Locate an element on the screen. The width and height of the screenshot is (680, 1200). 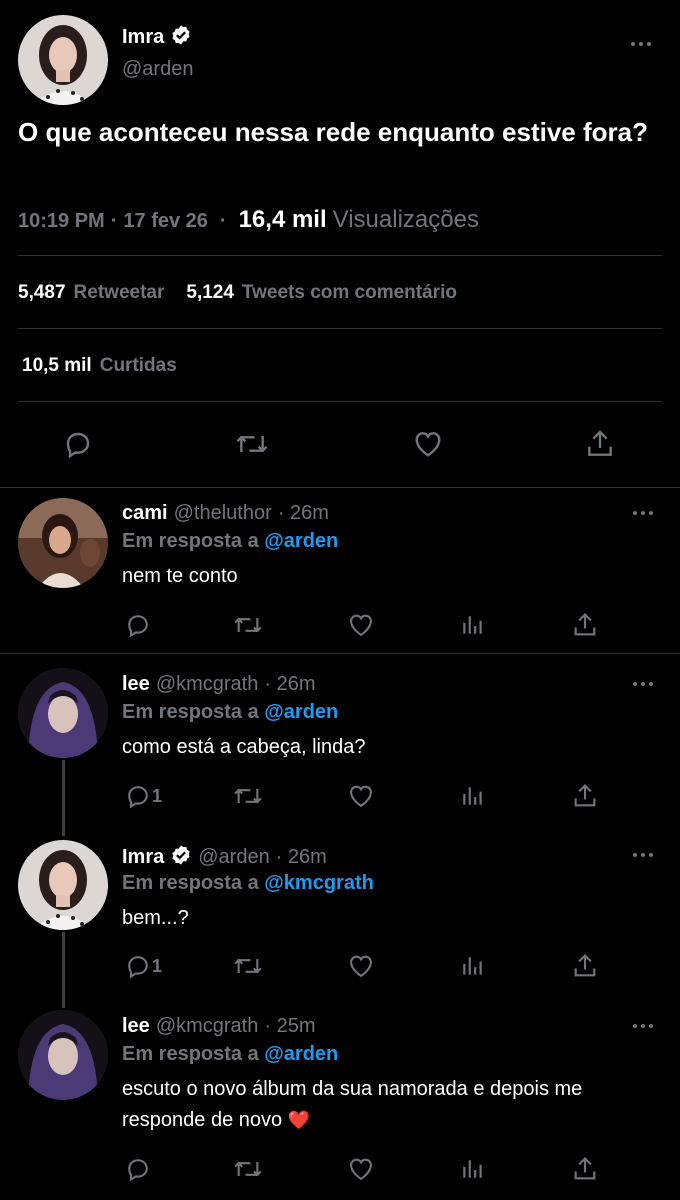
reply-time: · 25m is located at coordinates (289, 1026).